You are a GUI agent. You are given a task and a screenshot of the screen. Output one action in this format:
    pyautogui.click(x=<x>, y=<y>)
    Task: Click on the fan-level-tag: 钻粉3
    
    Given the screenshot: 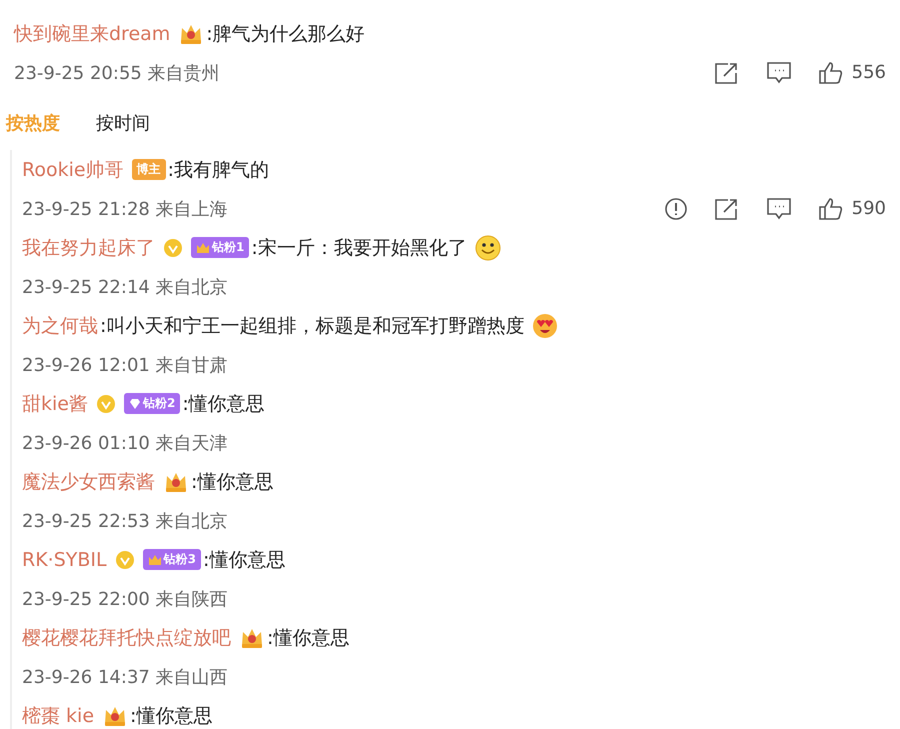 What is the action you would take?
    pyautogui.click(x=171, y=559)
    